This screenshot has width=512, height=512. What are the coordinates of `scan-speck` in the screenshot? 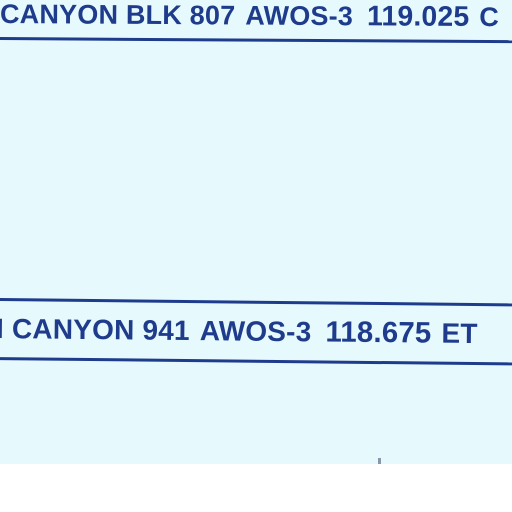 It's located at (379, 461).